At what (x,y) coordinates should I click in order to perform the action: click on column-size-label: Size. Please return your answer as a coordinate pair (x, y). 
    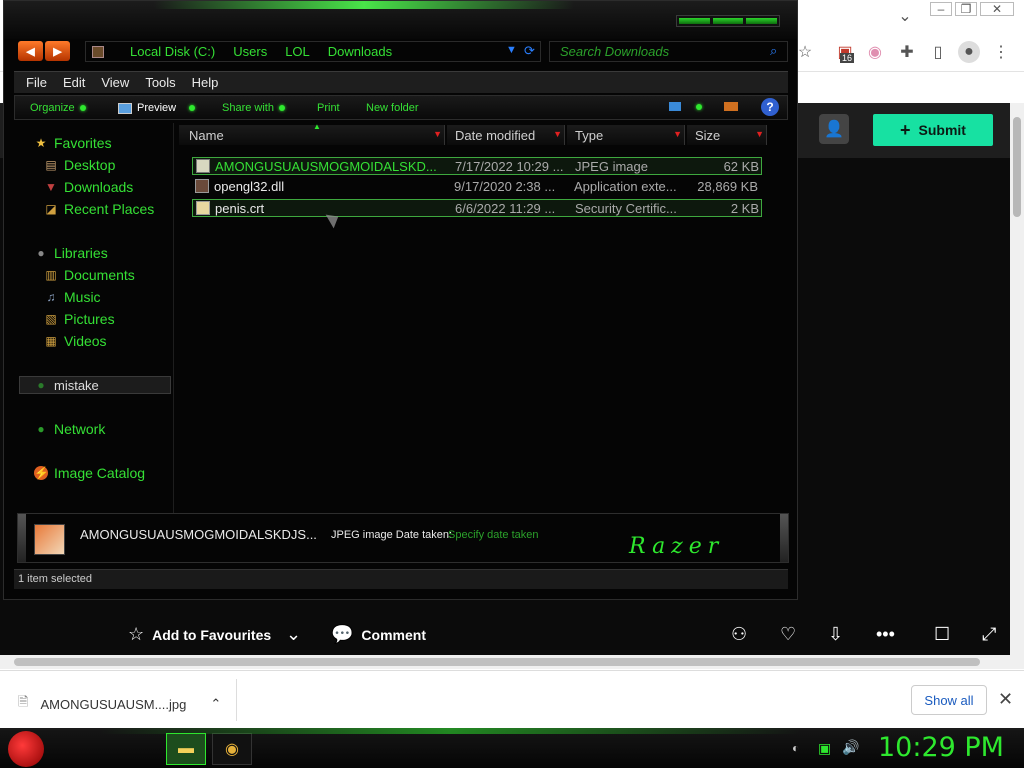
    Looking at the image, I should click on (708, 135).